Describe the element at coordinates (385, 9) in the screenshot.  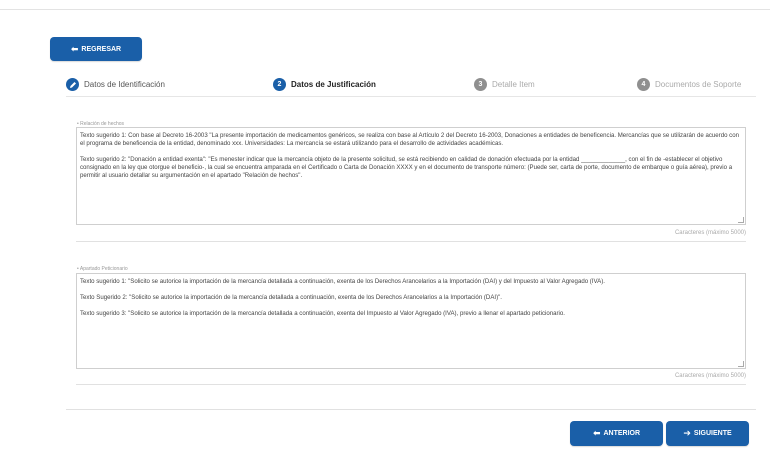
I see `top-divider` at that location.